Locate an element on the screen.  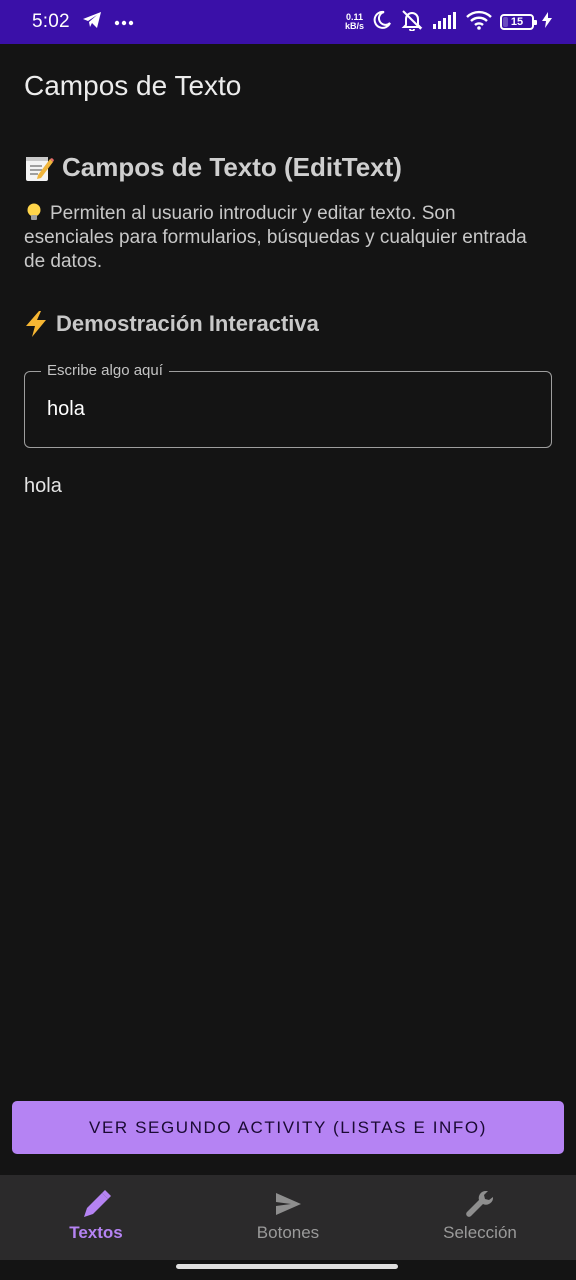
nav-label-seleccion: Selección is located at coordinates (480, 1232).